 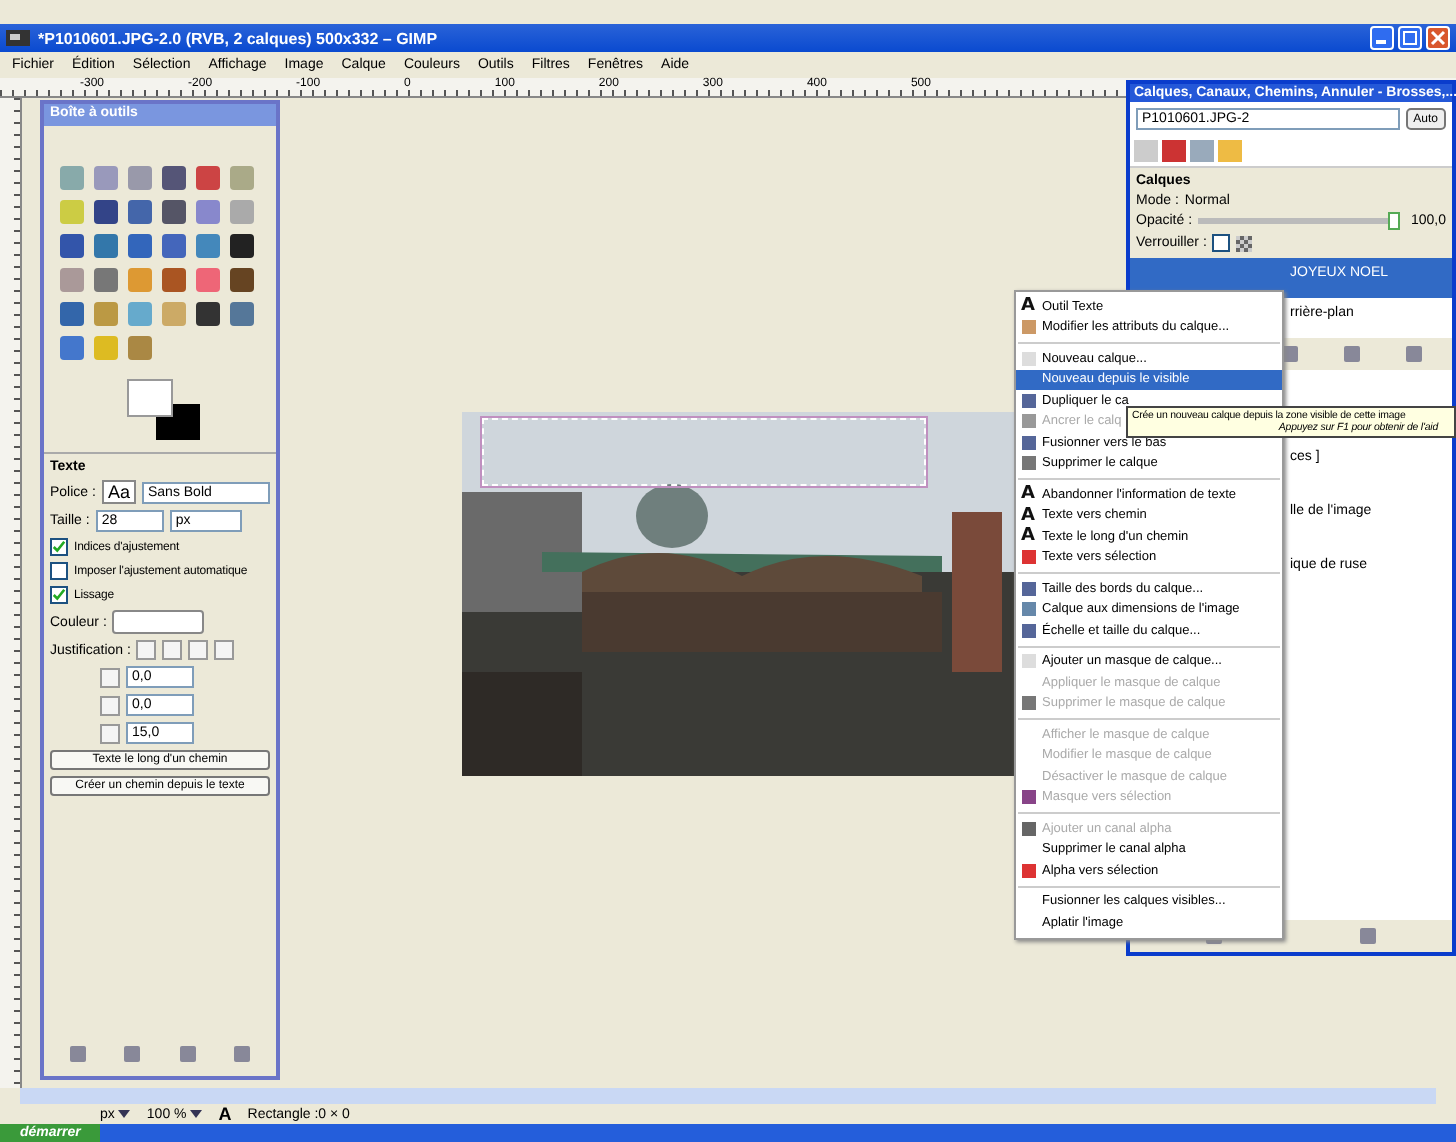 I want to click on window-title: *P1010601.JPG-2.0 (RVB, 2 calques) 500x332 – GIMP, so click(x=239, y=38).